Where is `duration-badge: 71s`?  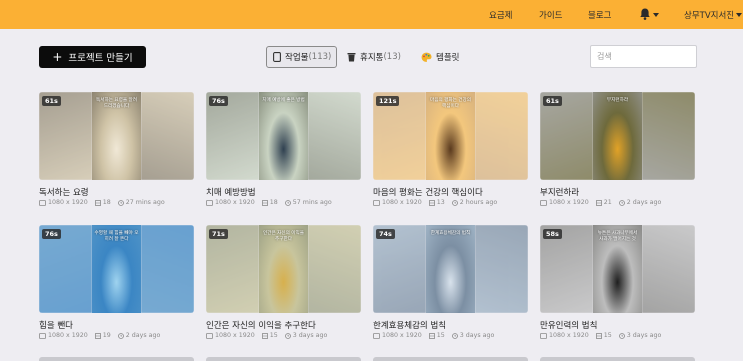
duration-badge: 71s is located at coordinates (218, 234).